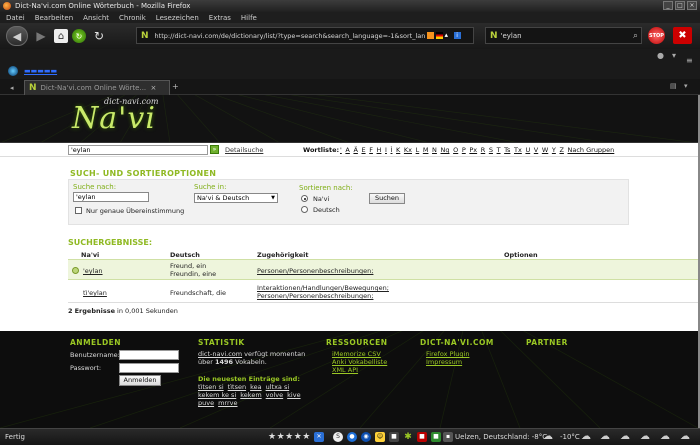 The width and height of the screenshot is (700, 445). Describe the element at coordinates (499, 150) in the screenshot. I see `letter-link: T` at that location.